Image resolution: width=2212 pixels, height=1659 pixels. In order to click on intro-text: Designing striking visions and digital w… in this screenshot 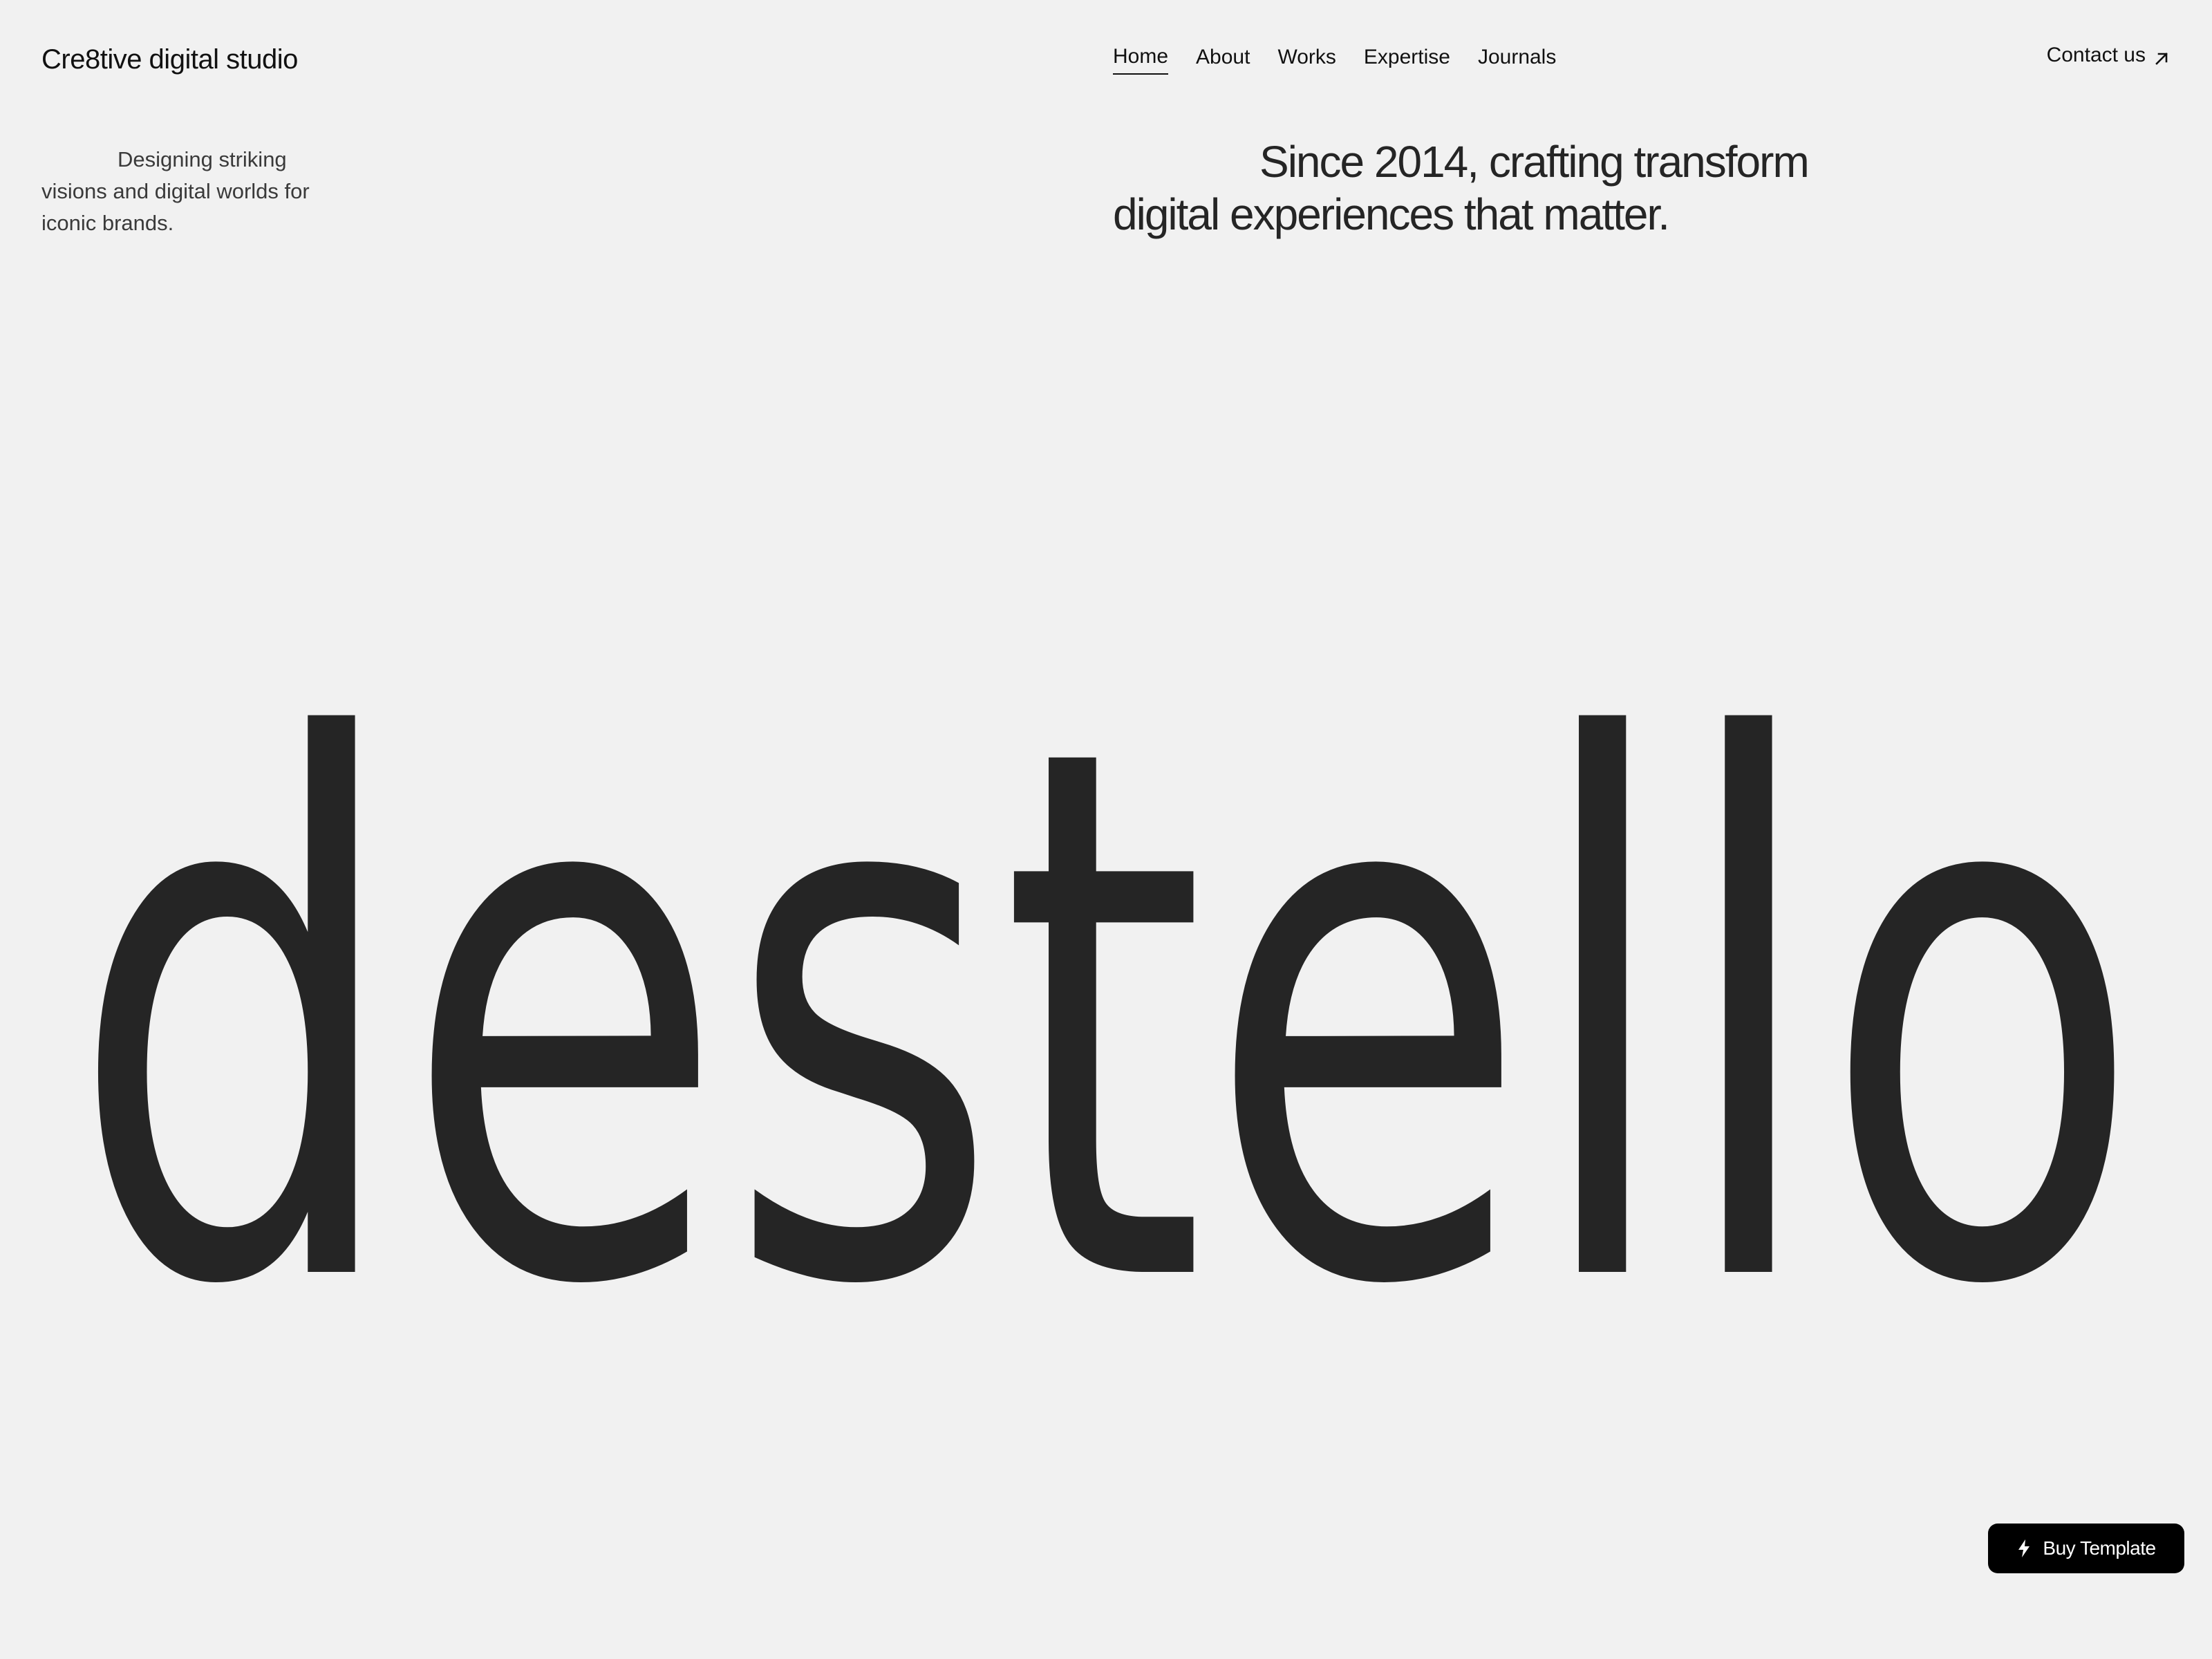, I will do `click(175, 191)`.